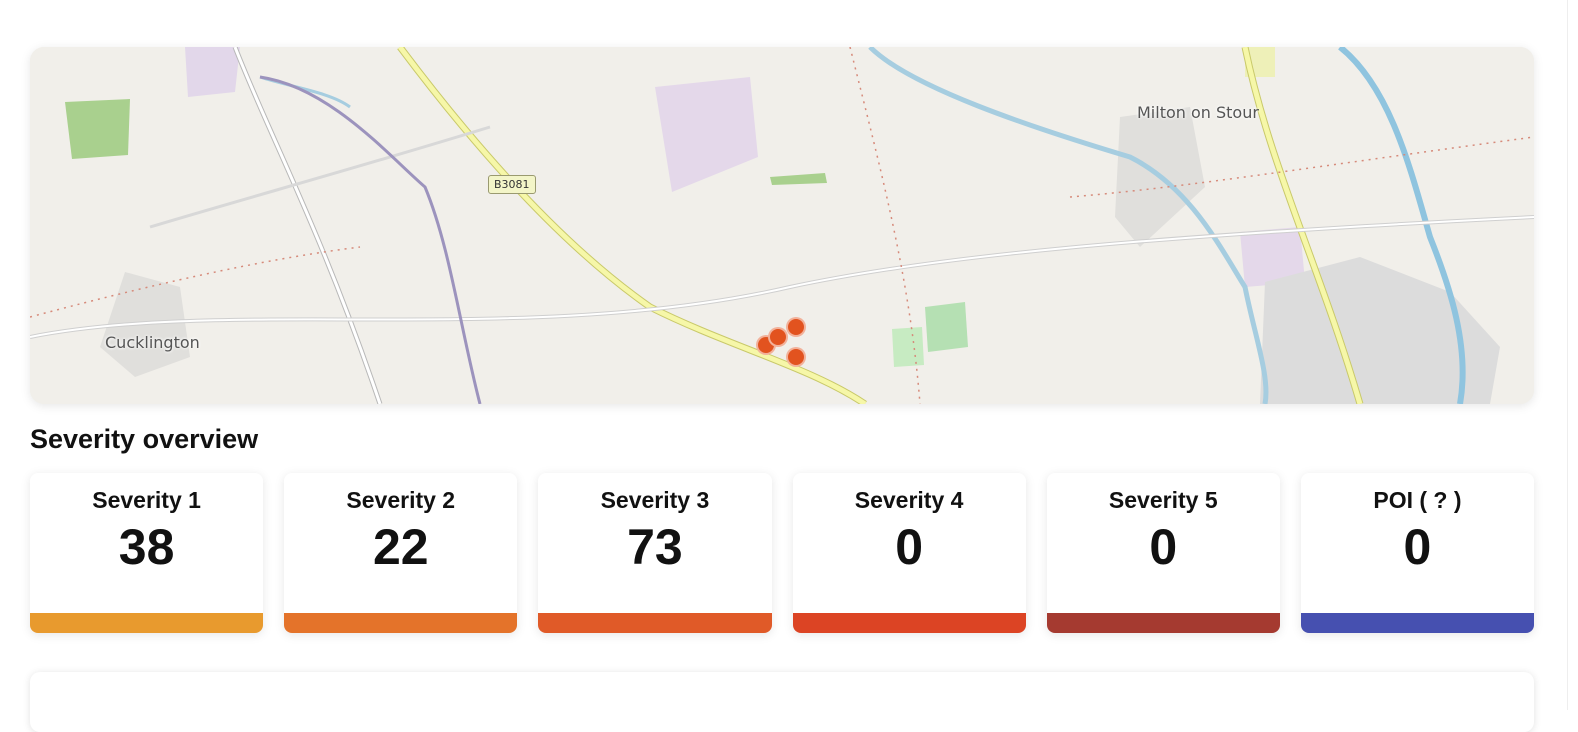 This screenshot has width=1578, height=732. Describe the element at coordinates (401, 500) in the screenshot. I see `card-label: Severity 2` at that location.